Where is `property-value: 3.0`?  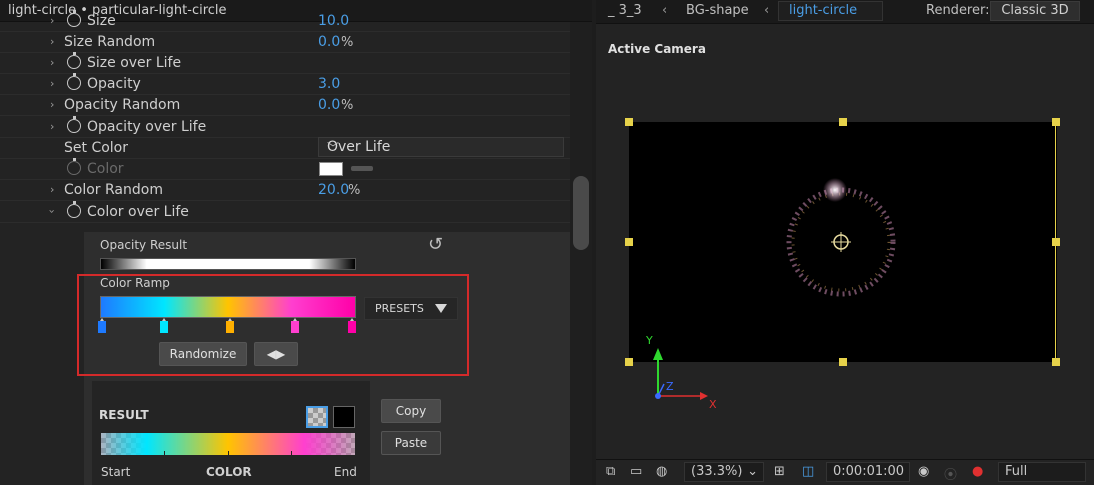
property-value: 3.0 is located at coordinates (329, 84).